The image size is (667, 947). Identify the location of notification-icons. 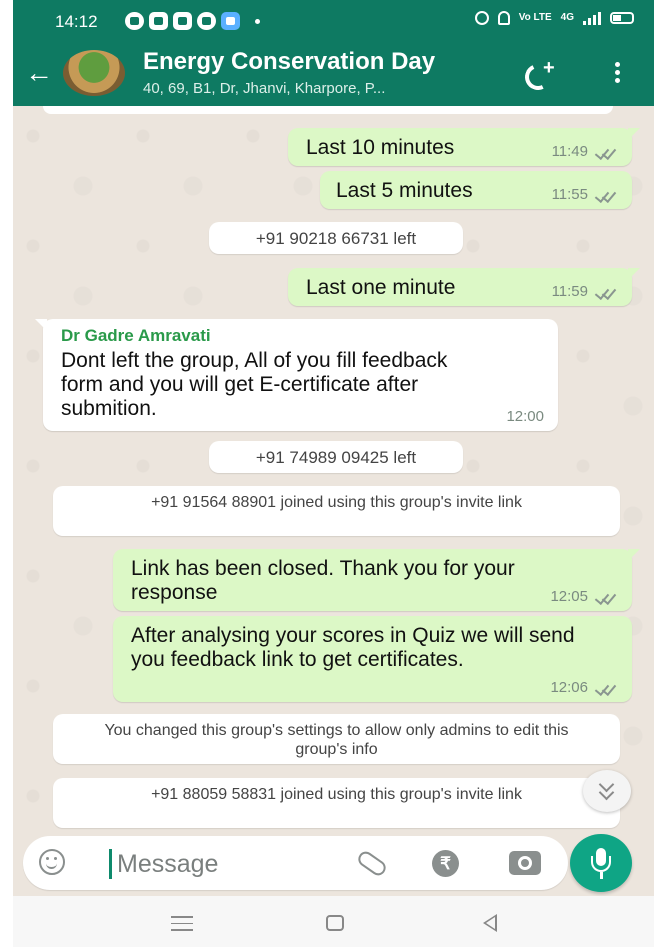
(192, 21).